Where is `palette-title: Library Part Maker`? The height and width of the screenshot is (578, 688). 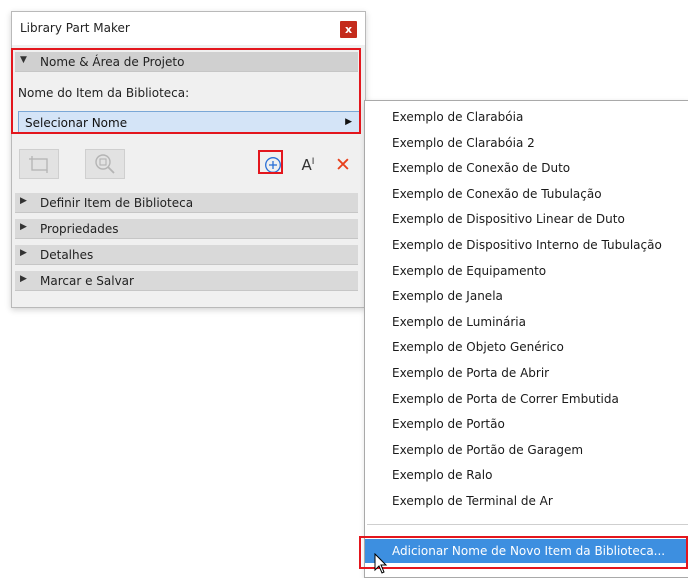
palette-title: Library Part Maker is located at coordinates (75, 28).